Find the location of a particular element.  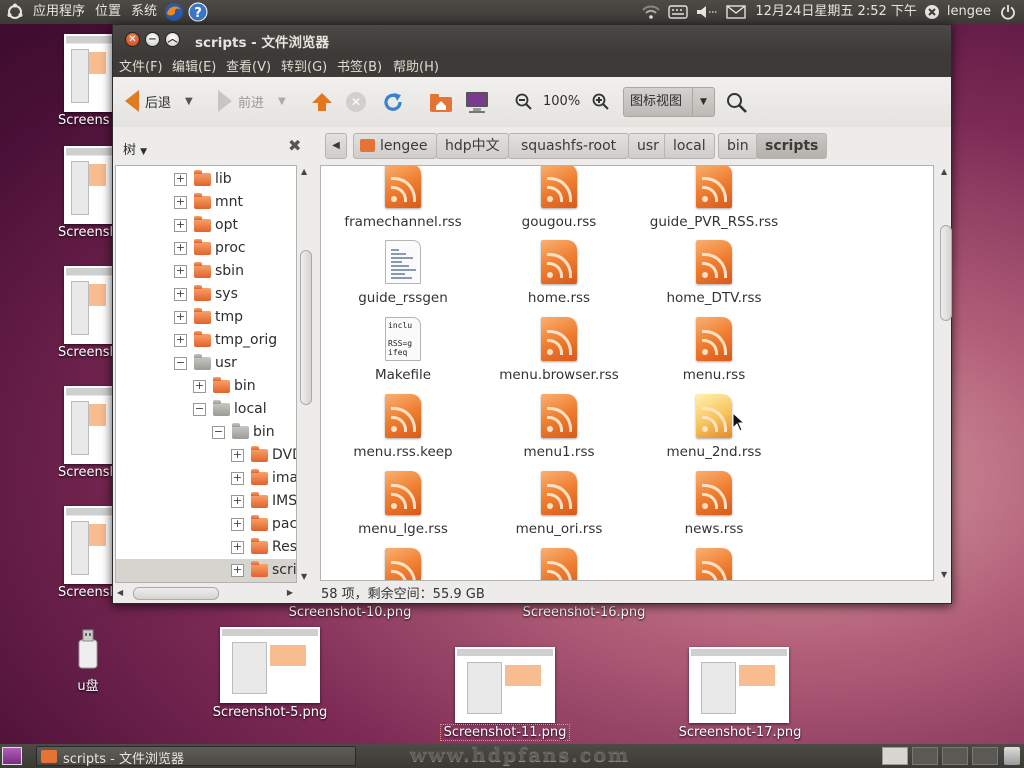

file-item: menu.rss.keep is located at coordinates (403, 427).